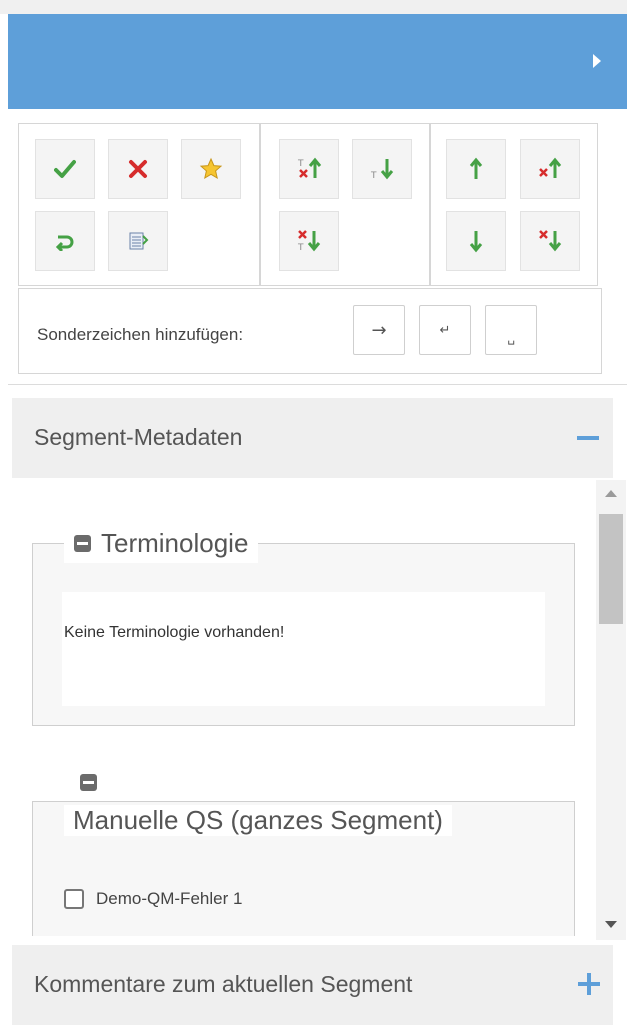 The image size is (627, 1025). I want to click on terminology-content: Keine Terminologie vorhanden!, so click(303, 649).